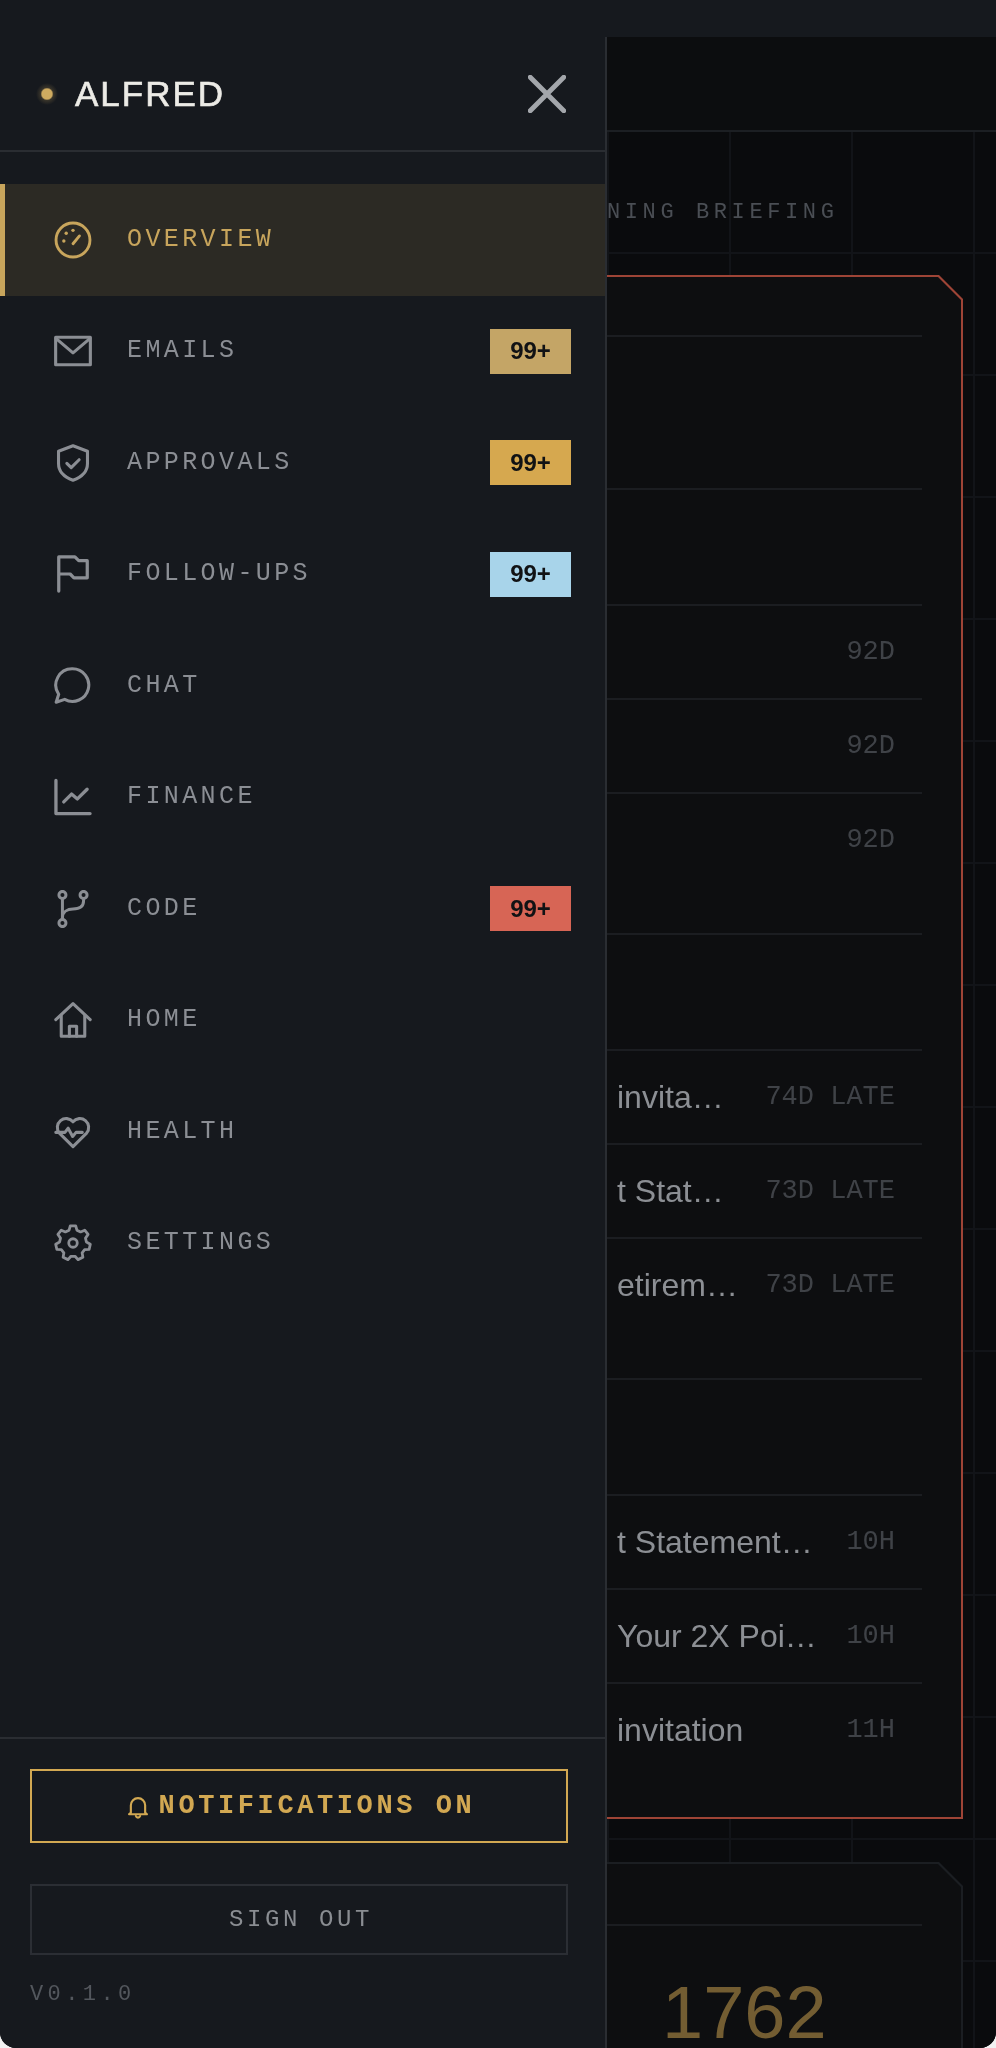  I want to click on nav-item: HEALTH, so click(302, 1132).